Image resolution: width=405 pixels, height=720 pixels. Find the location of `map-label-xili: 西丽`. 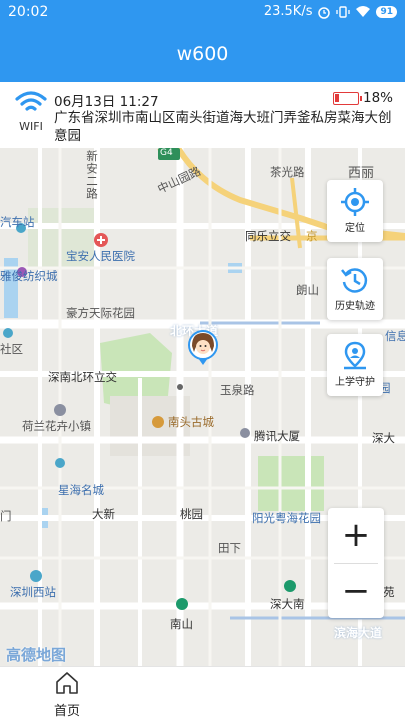

map-label-xili: 西丽 is located at coordinates (361, 173).